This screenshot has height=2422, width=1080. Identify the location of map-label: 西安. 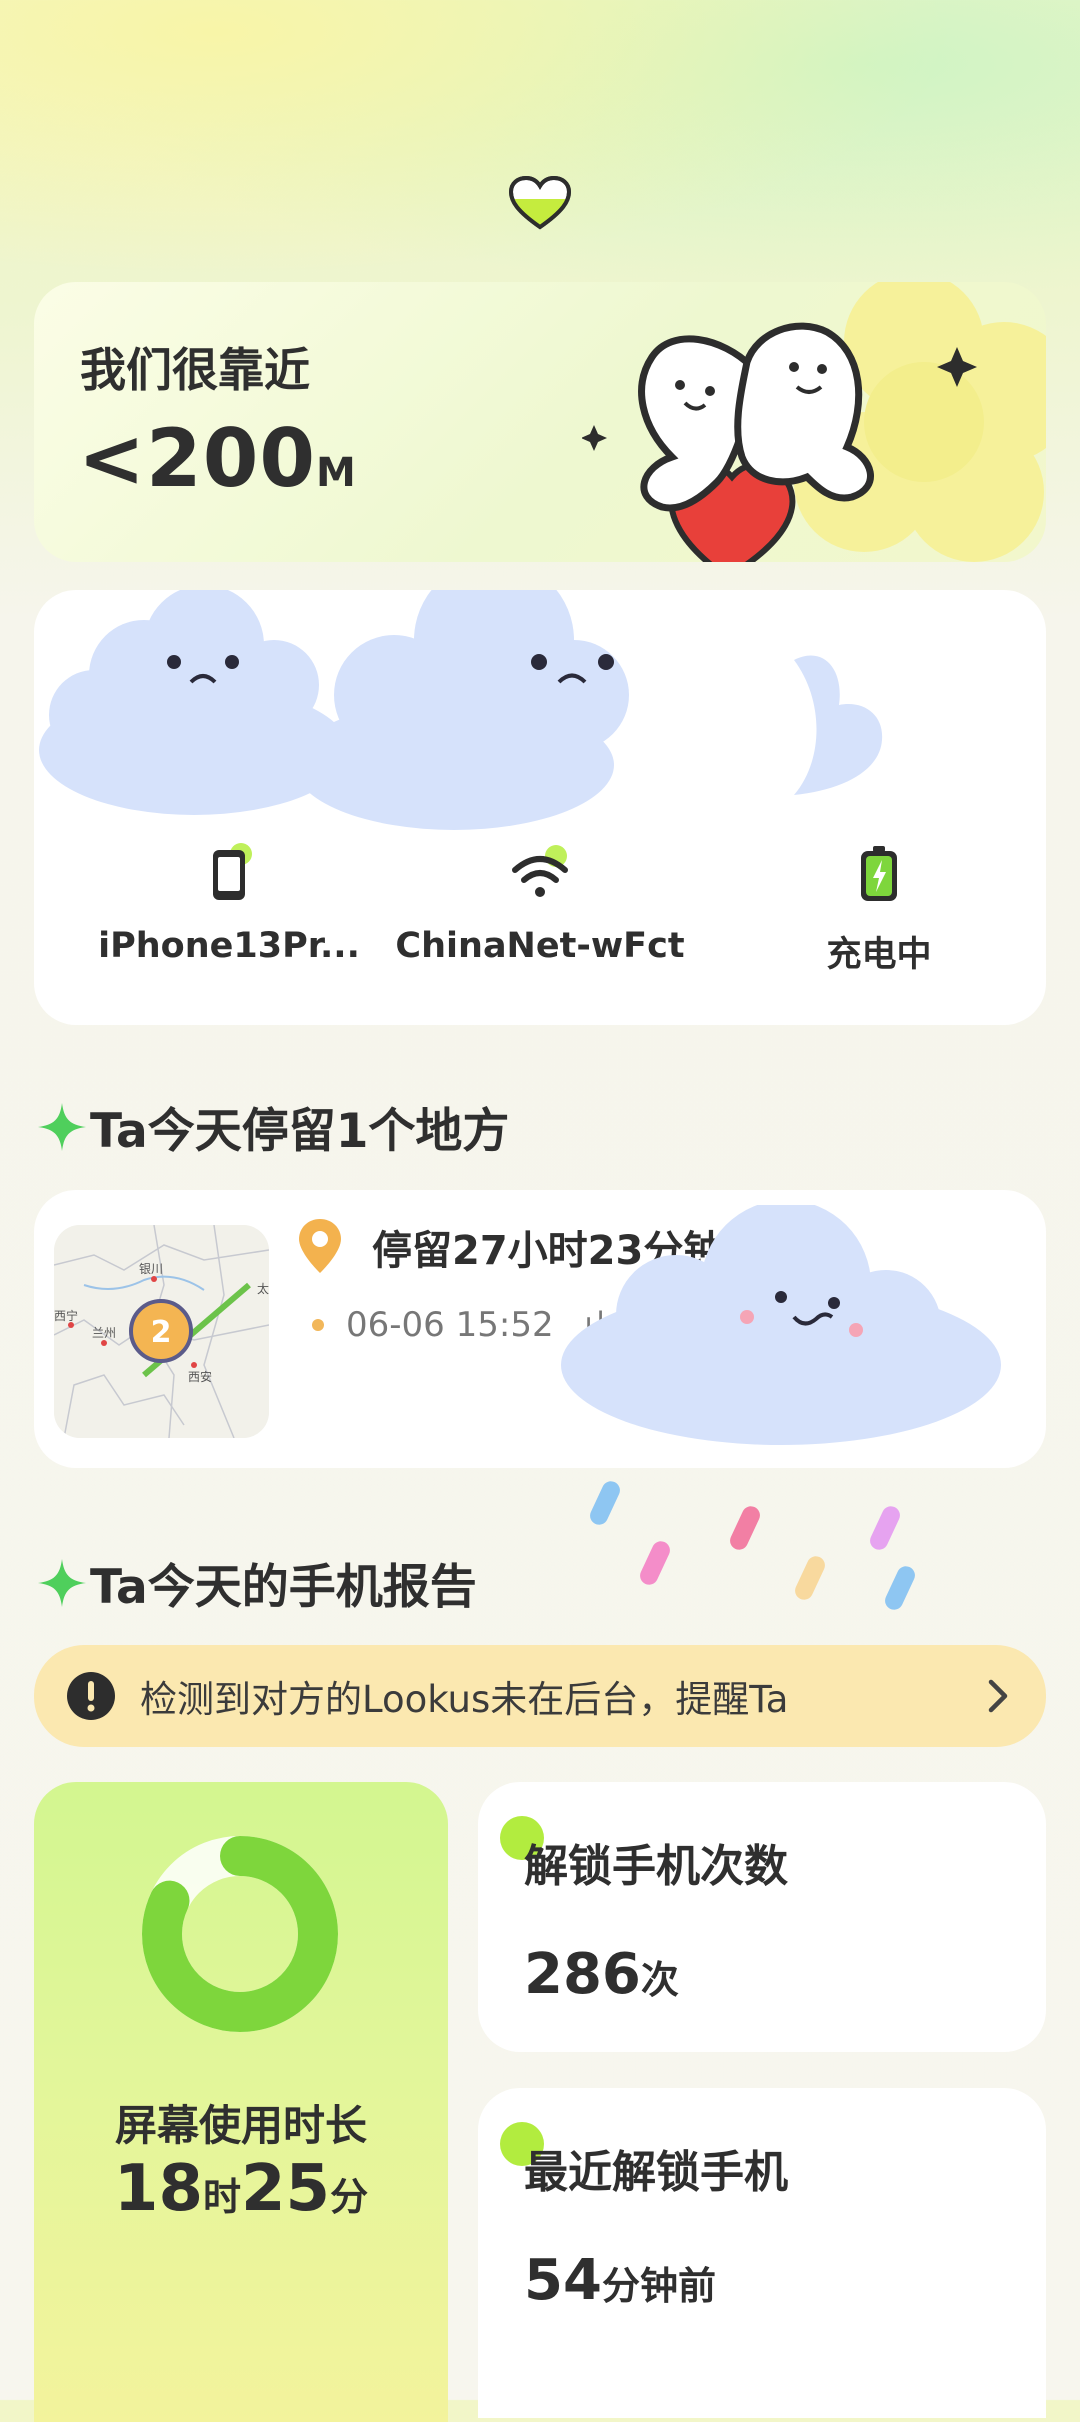
(200, 1376).